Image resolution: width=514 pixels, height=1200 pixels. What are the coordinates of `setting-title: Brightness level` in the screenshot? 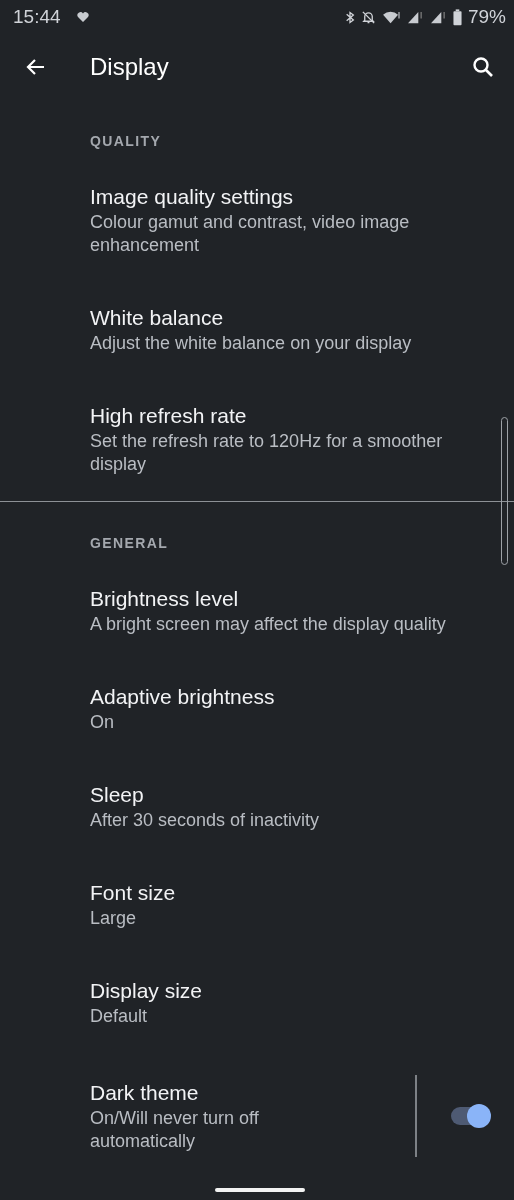 It's located at (165, 599).